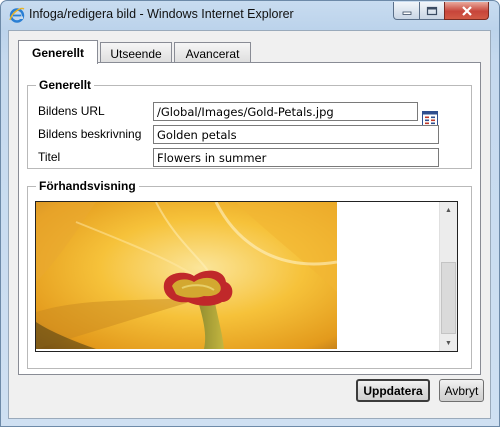  What do you see at coordinates (71, 111) in the screenshot?
I see `url-label: Bildens URL` at bounding box center [71, 111].